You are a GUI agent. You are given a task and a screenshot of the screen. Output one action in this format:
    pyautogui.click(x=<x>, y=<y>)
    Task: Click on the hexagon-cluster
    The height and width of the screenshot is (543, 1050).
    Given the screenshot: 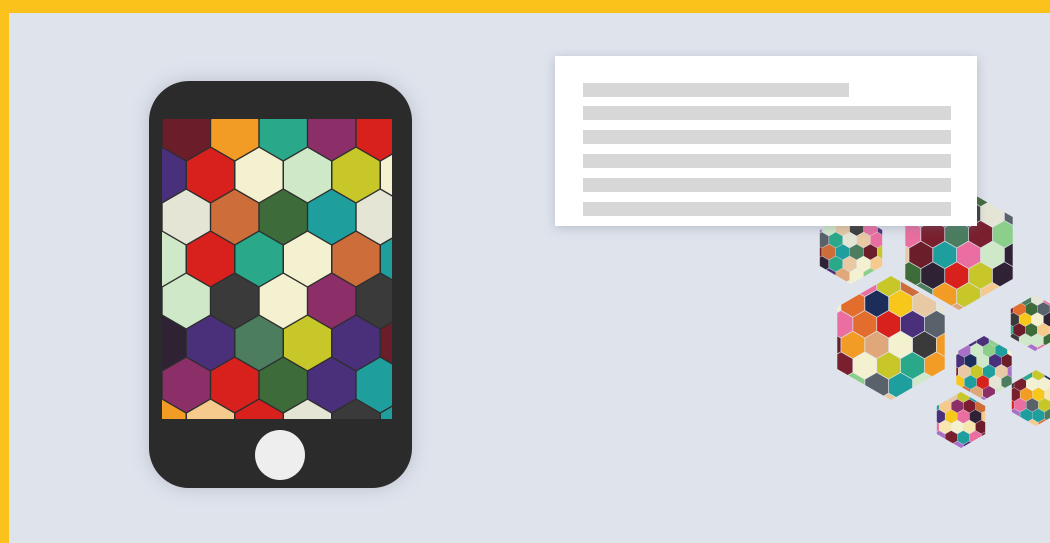 What is the action you would take?
    pyautogui.click(x=929, y=318)
    